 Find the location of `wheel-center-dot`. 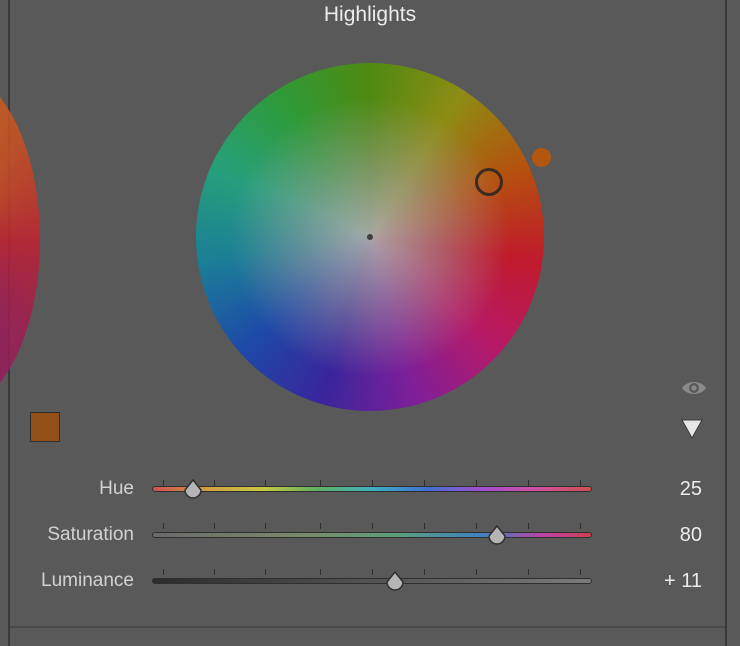

wheel-center-dot is located at coordinates (370, 237).